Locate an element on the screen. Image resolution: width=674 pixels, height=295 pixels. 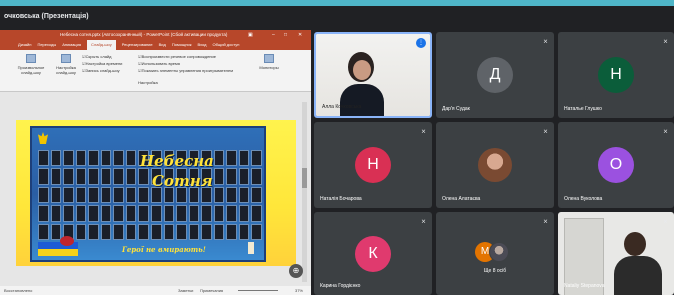
slide-caption-1: Небесна is located at coordinates (177, 161).